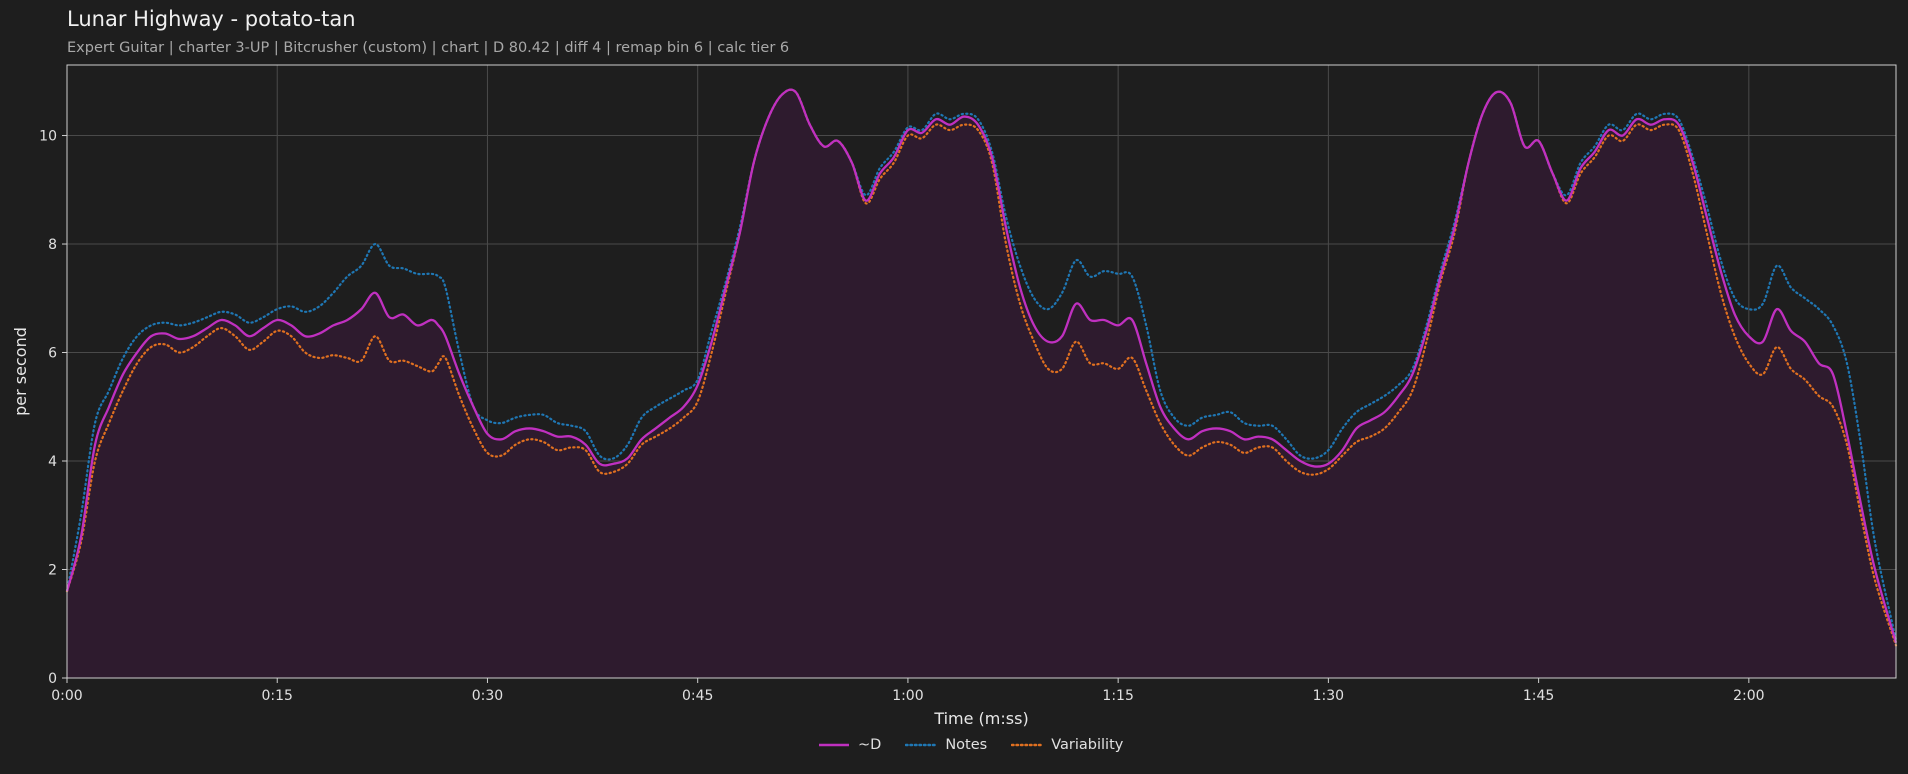  Describe the element at coordinates (53, 408) in the screenshot. I see `y-axis-ticks: 0 2 4 6 8 10` at that location.